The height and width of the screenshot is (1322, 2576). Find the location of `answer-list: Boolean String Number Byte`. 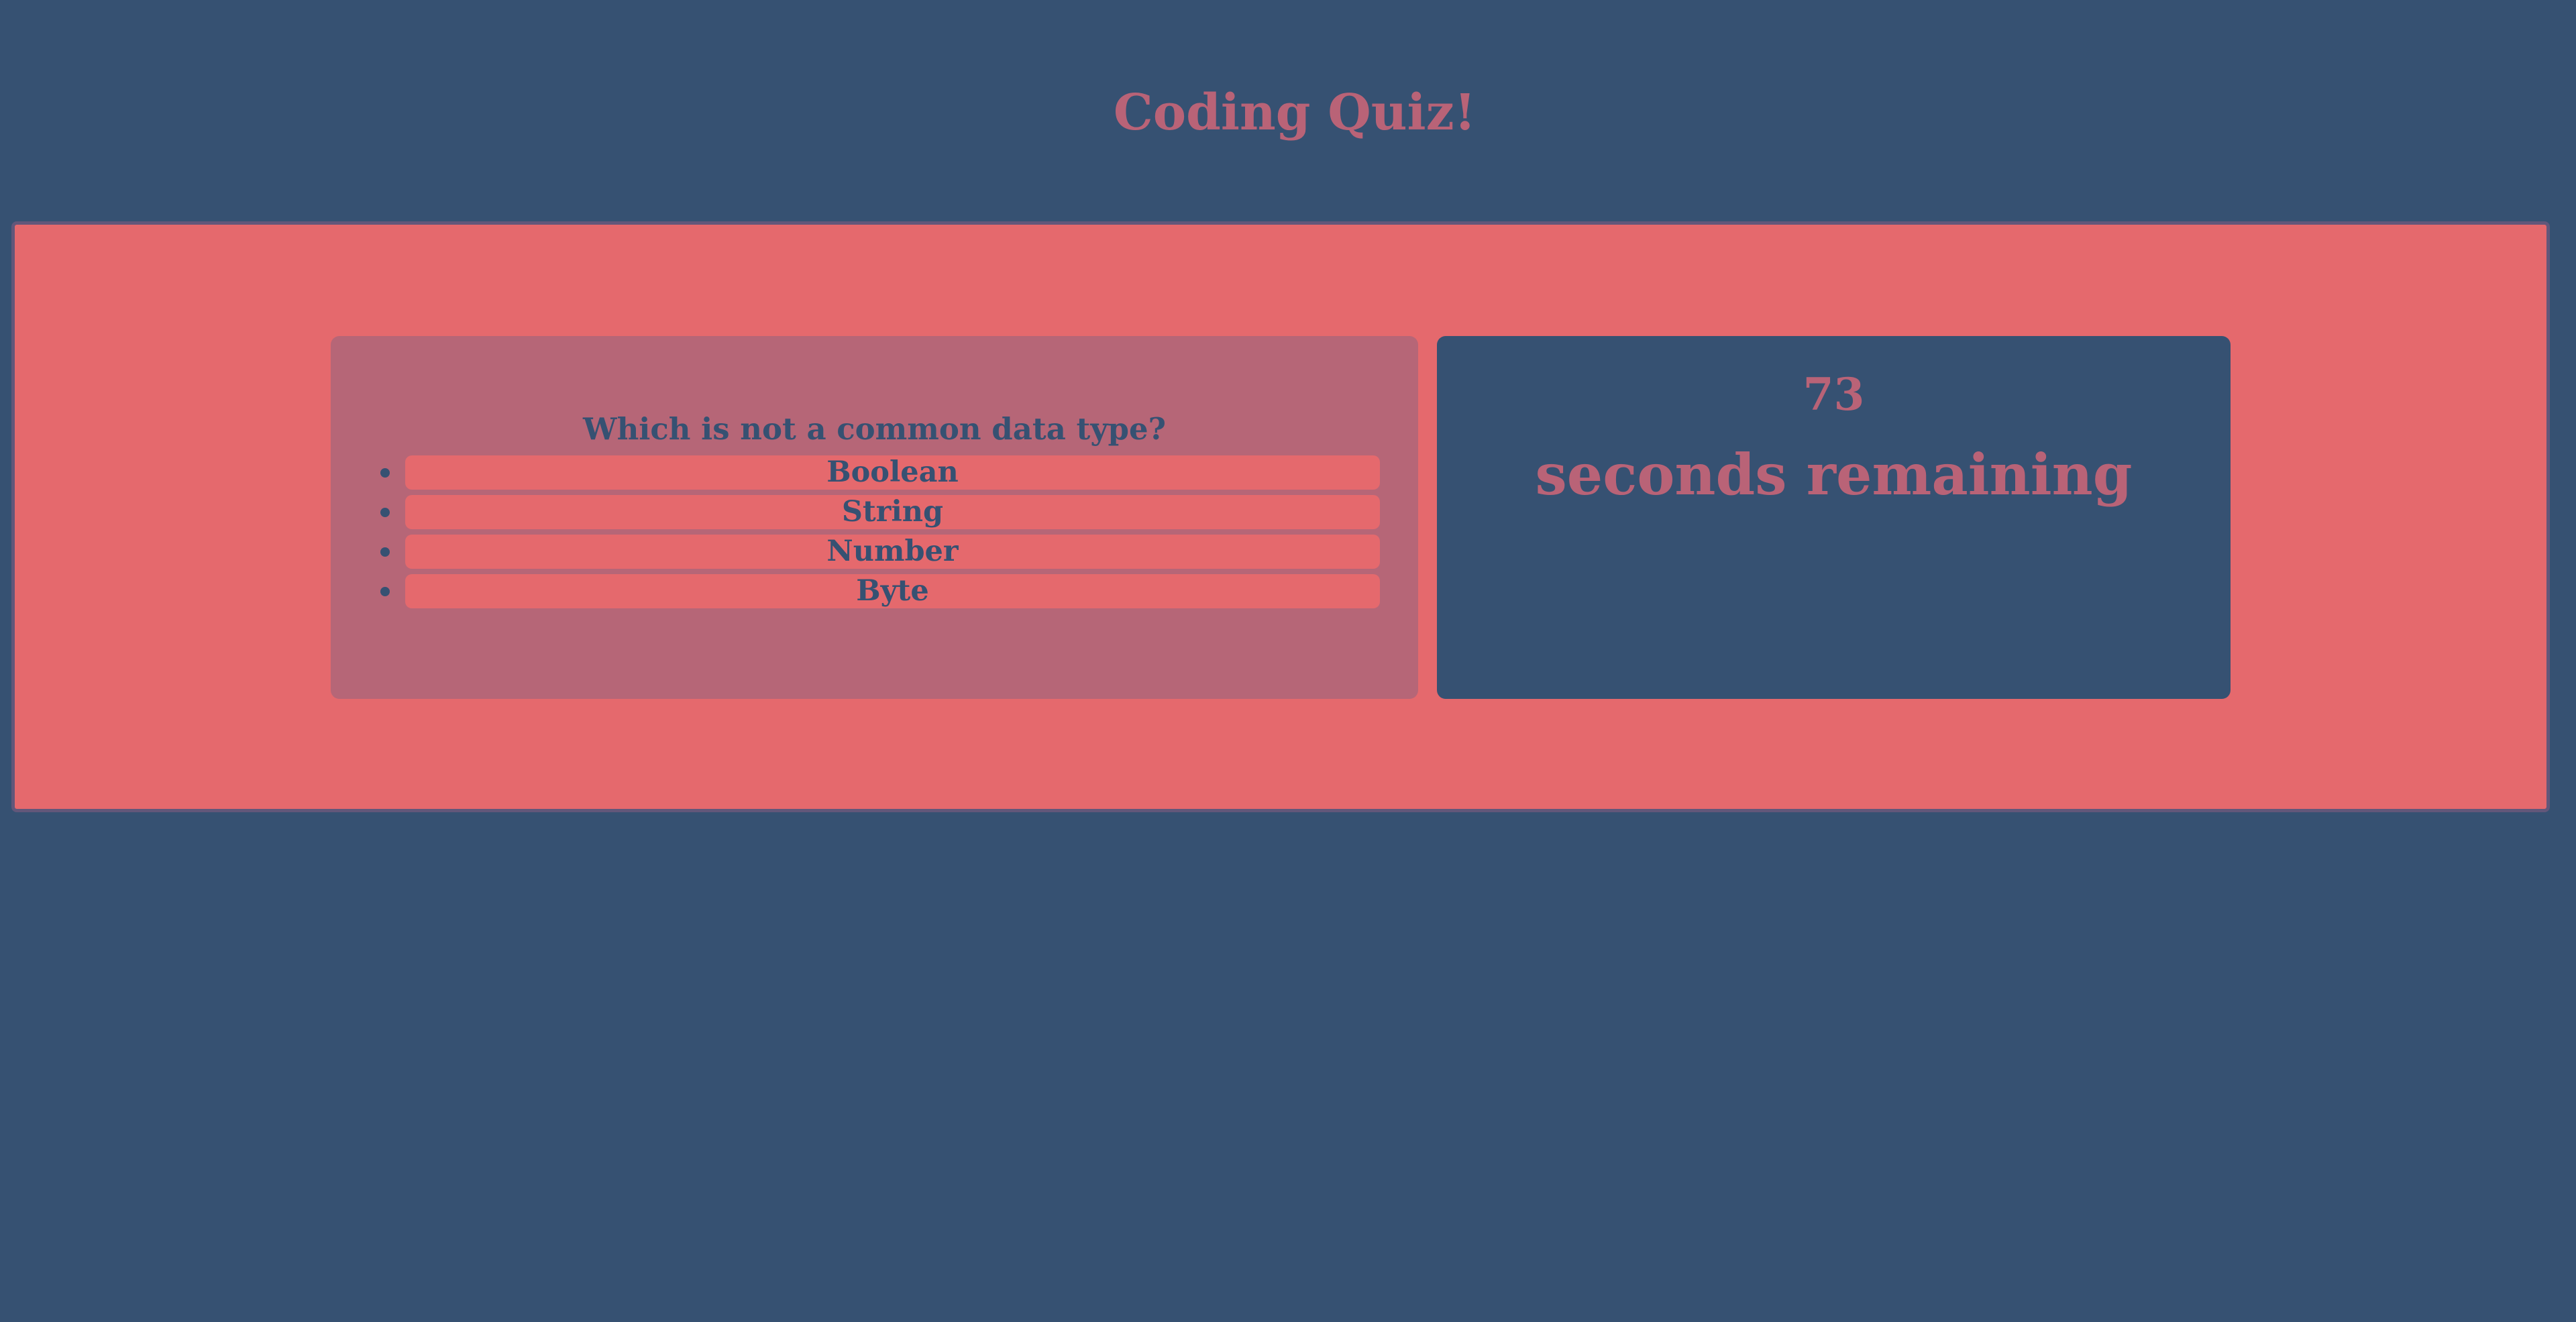

answer-list: Boolean String Number Byte is located at coordinates (874, 532).